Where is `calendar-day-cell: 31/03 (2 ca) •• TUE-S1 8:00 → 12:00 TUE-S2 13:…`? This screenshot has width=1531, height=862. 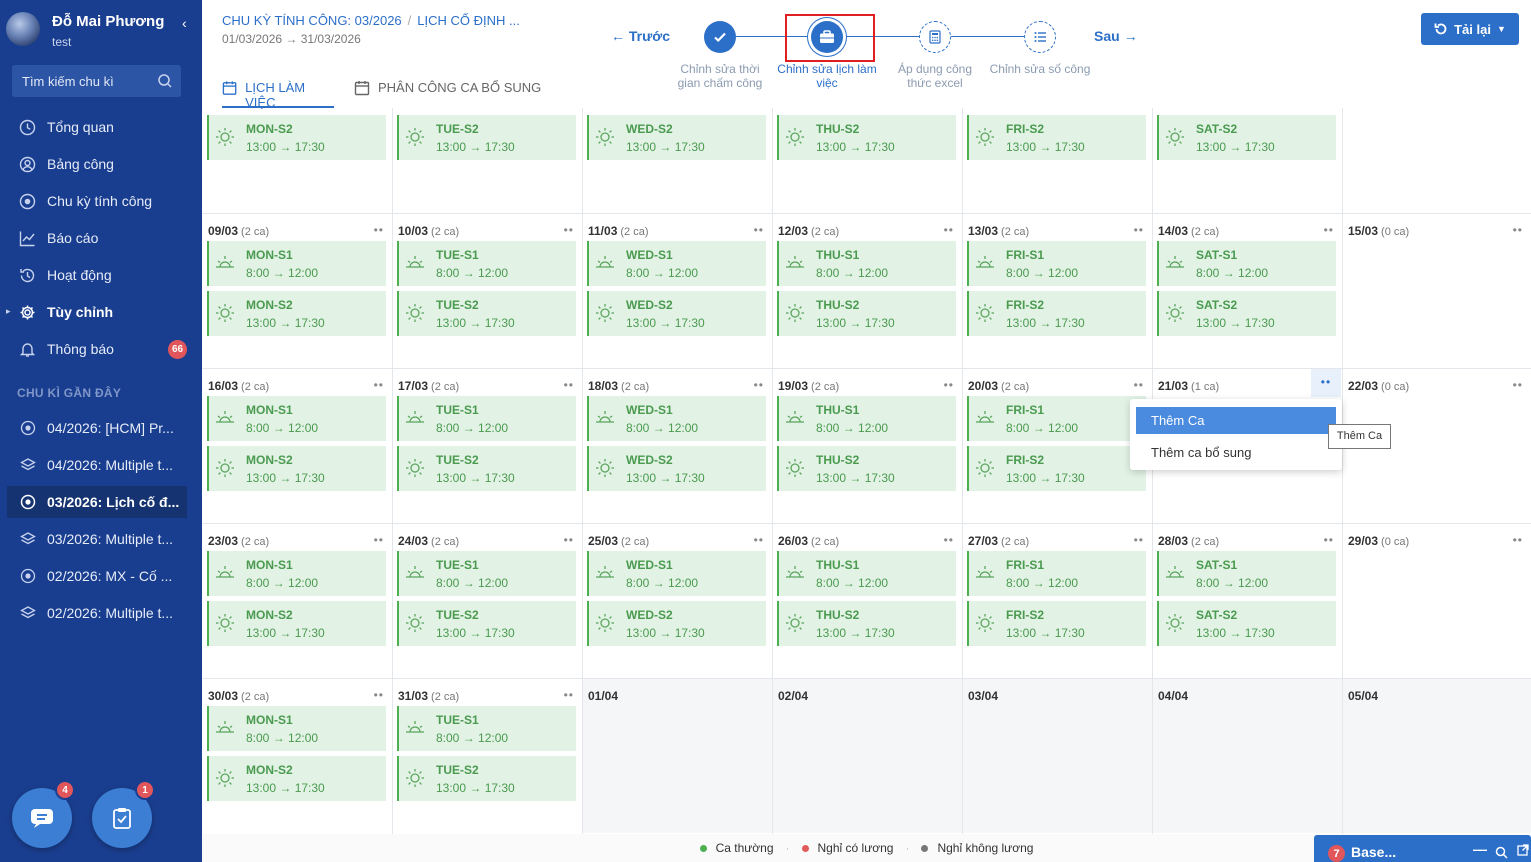 calendar-day-cell: 31/03 (2 ca) •• TUE-S1 8:00 → 12:00 TUE-S2 13:… is located at coordinates (487, 755).